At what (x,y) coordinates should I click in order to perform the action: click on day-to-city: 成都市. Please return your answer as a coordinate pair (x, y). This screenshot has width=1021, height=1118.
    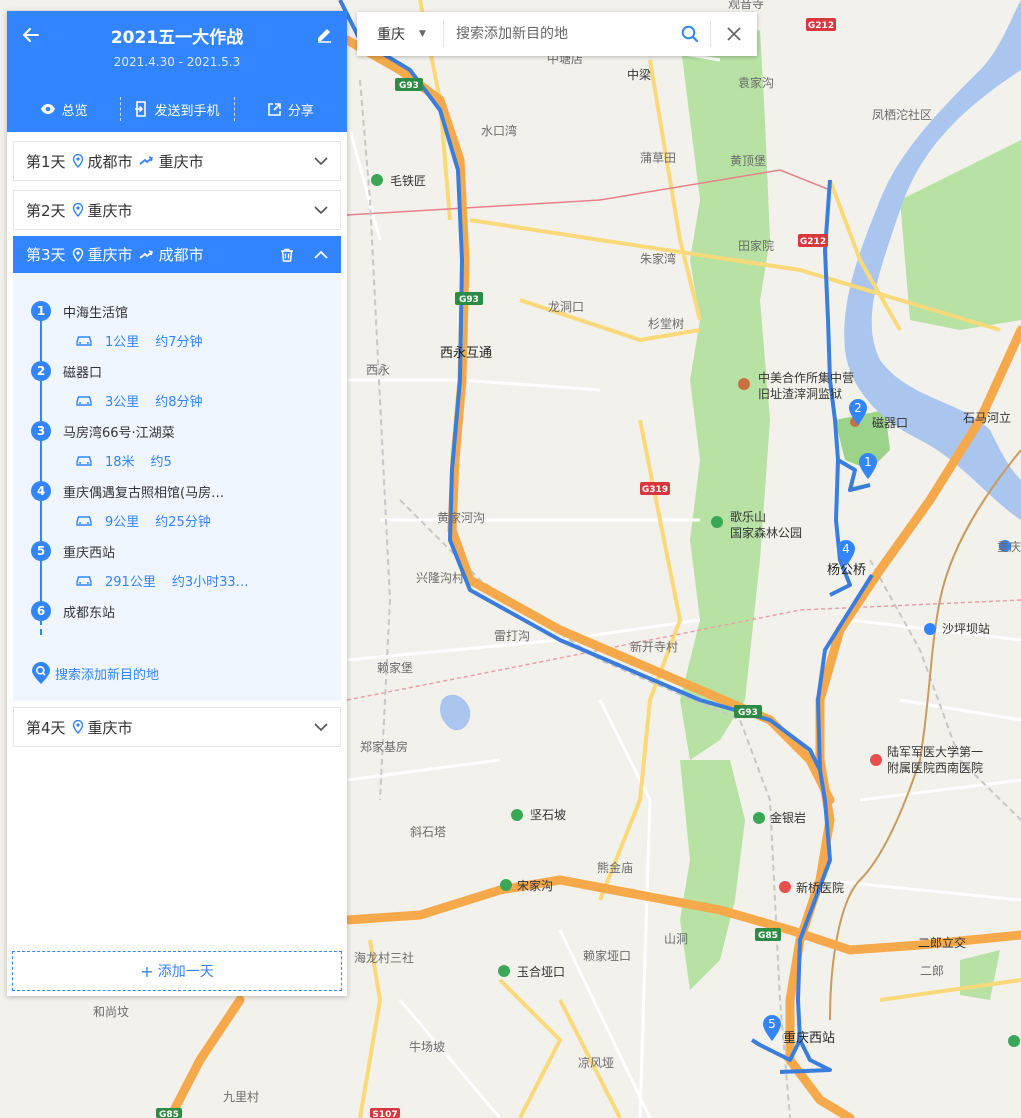
    Looking at the image, I should click on (181, 255).